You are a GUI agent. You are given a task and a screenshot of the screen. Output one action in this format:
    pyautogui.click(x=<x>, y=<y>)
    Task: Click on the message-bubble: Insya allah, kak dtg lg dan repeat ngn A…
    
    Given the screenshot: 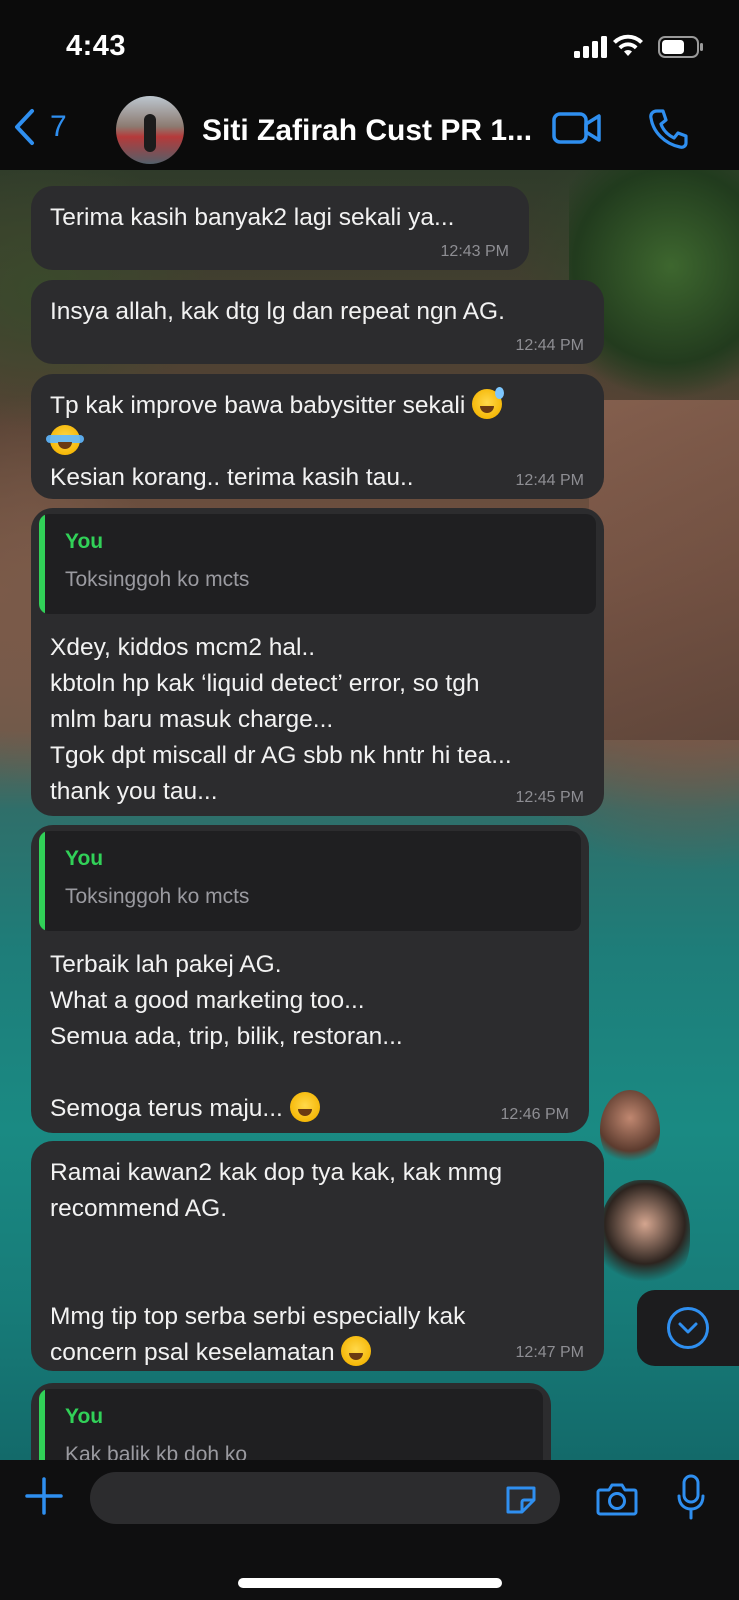 What is the action you would take?
    pyautogui.click(x=317, y=322)
    